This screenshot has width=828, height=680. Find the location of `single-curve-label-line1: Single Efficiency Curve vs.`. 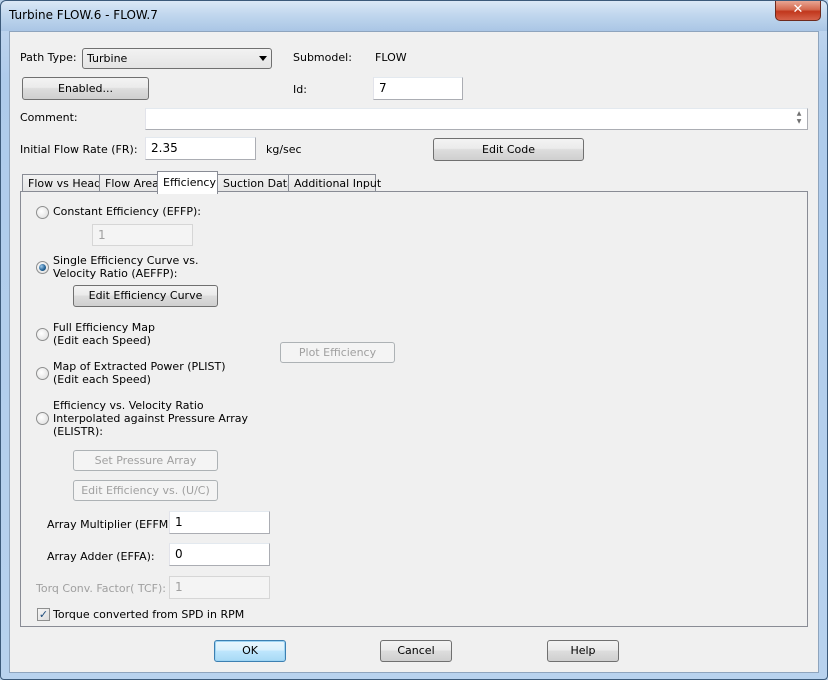

single-curve-label-line1: Single Efficiency Curve vs. is located at coordinates (126, 260).